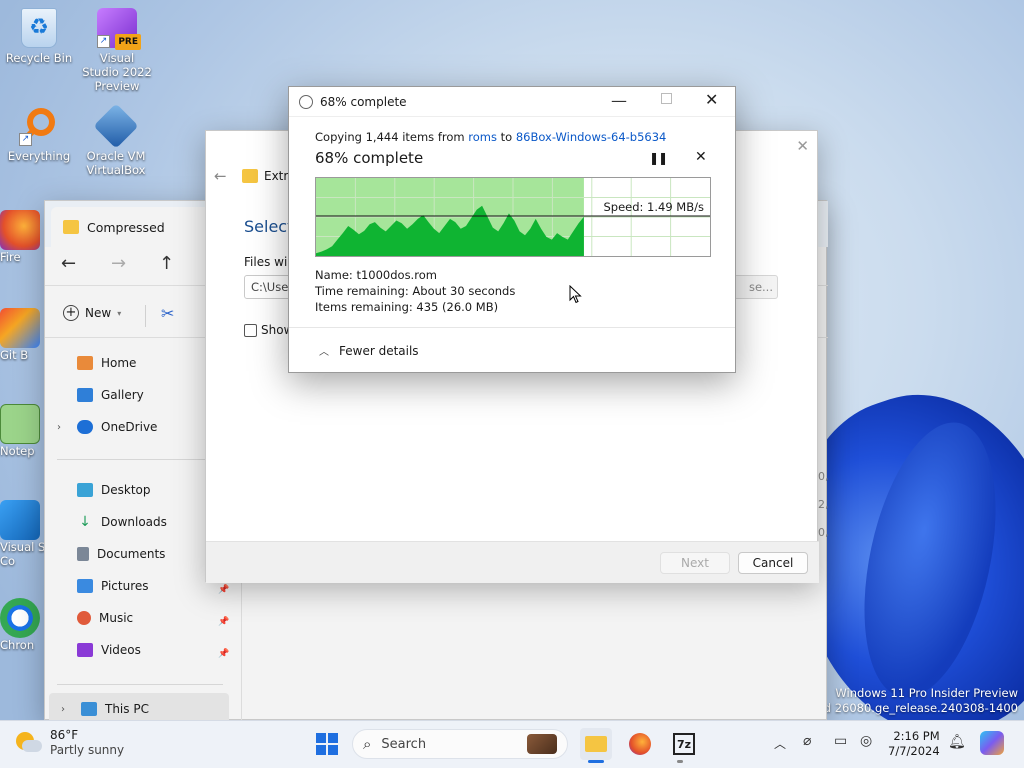  Describe the element at coordinates (126, 227) in the screenshot. I see `tab-title: Compressed` at that location.